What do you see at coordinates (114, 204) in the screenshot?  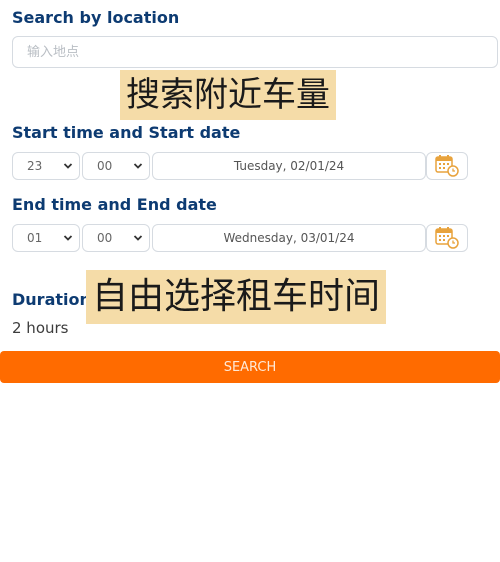 I see `end-datetime-heading: End time and End date` at bounding box center [114, 204].